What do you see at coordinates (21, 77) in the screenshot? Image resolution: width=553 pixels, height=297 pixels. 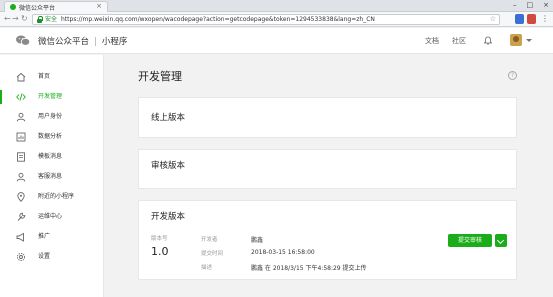 I see `home-icon` at bounding box center [21, 77].